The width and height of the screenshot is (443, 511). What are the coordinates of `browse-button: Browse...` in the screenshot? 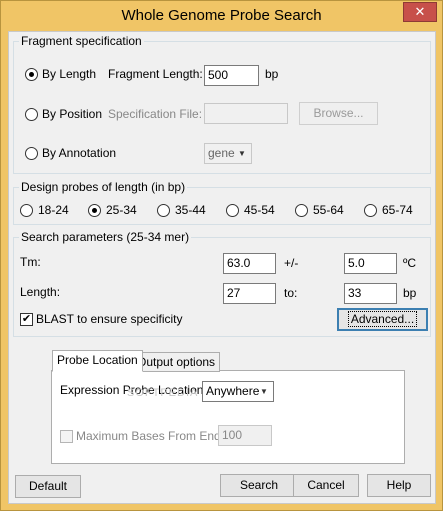 It's located at (338, 113).